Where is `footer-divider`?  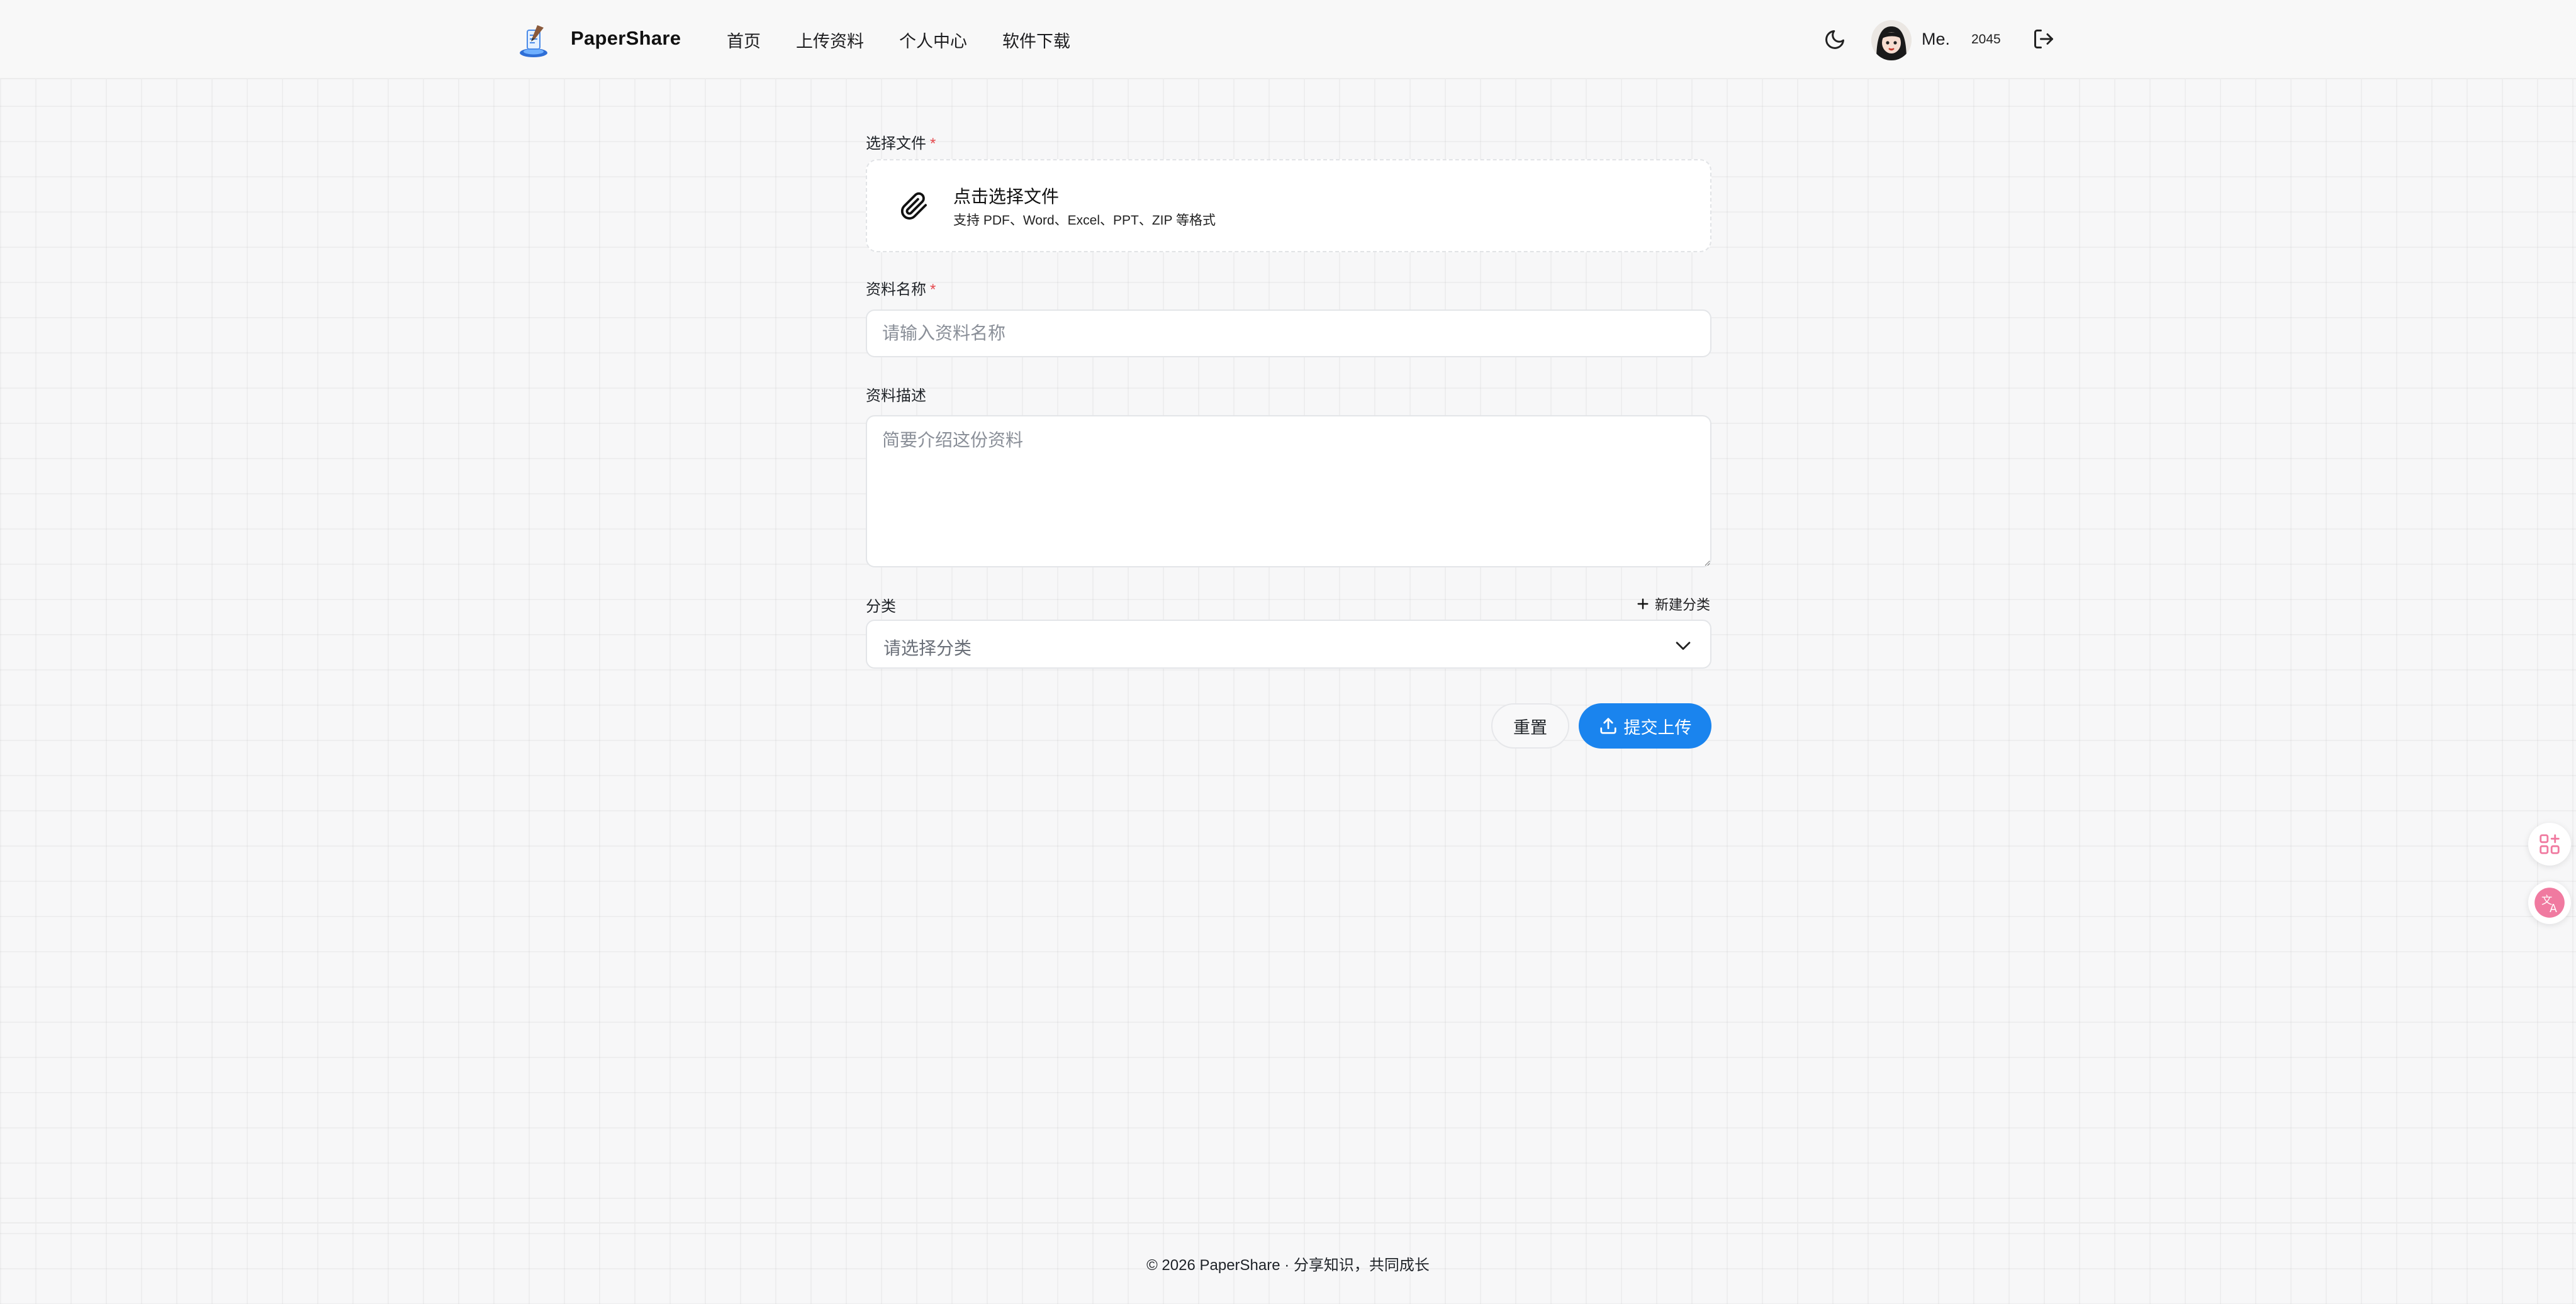 footer-divider is located at coordinates (1288, 1222).